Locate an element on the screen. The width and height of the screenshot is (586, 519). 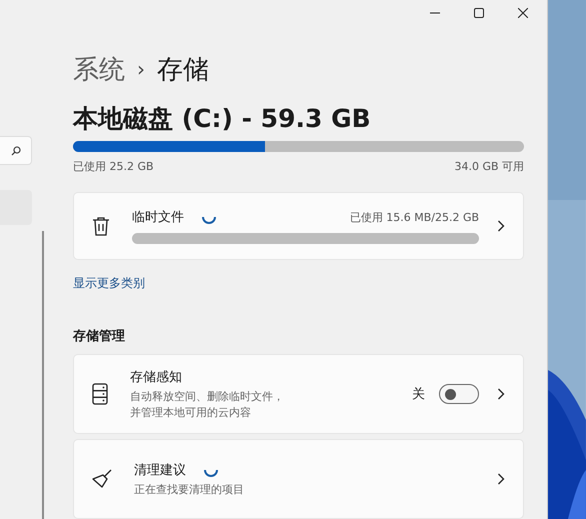
toggle-label: 关 is located at coordinates (419, 394).